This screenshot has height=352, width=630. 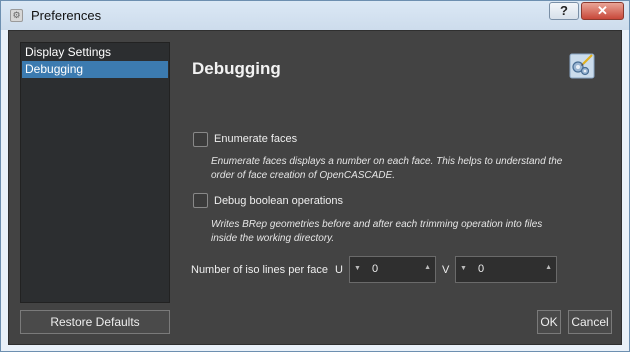 I want to click on enumerate-faces-checkbox, so click(x=200, y=139).